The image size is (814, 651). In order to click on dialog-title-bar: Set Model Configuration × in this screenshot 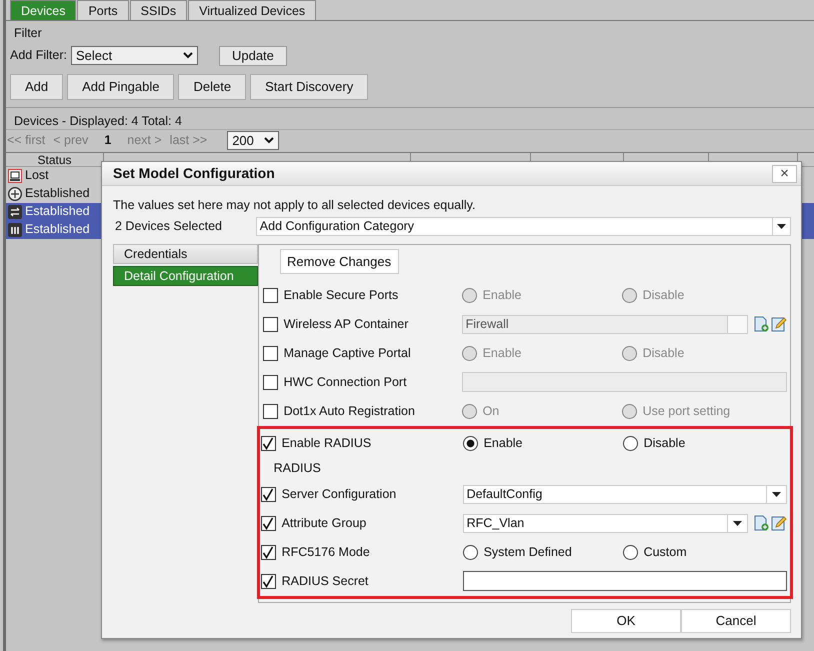, I will do `click(451, 174)`.